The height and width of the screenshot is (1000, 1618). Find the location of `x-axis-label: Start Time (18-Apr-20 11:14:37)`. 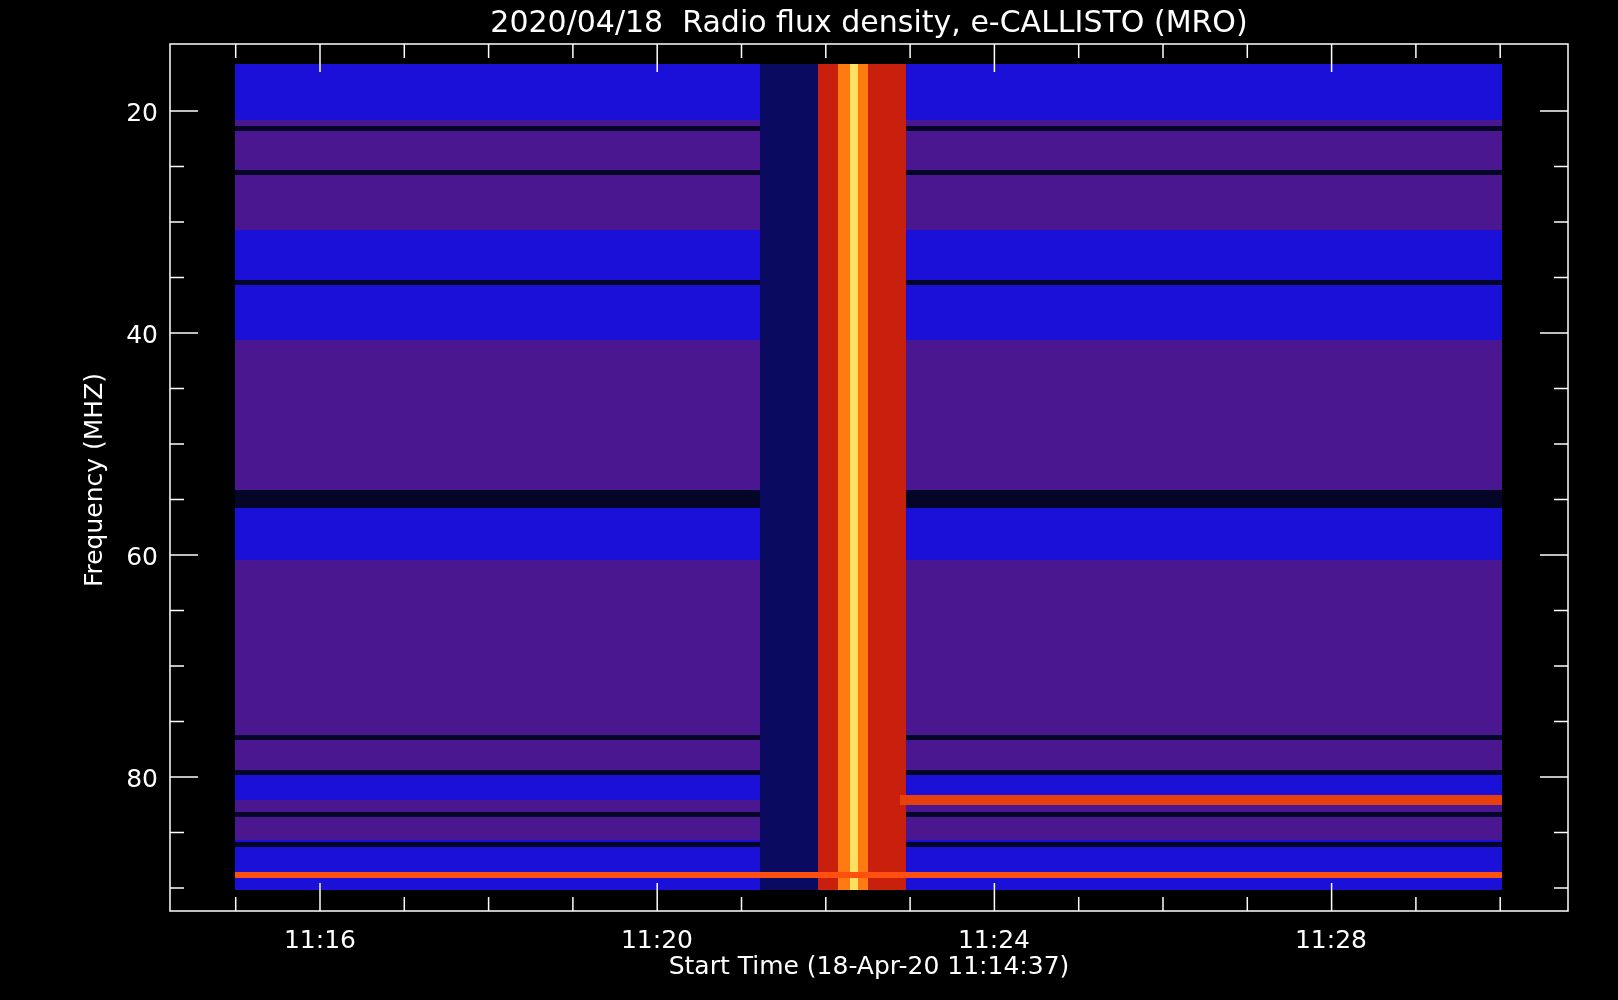

x-axis-label: Start Time (18-Apr-20 11:14:37) is located at coordinates (869, 965).